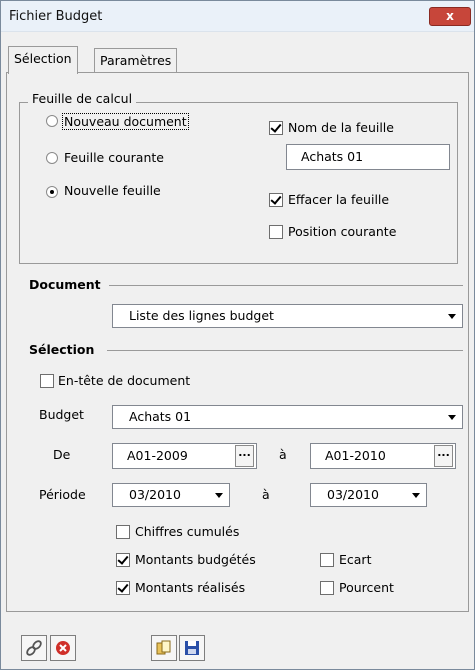 This screenshot has width=475, height=670. I want to click on tab-selection-label: Sélection, so click(43, 58).